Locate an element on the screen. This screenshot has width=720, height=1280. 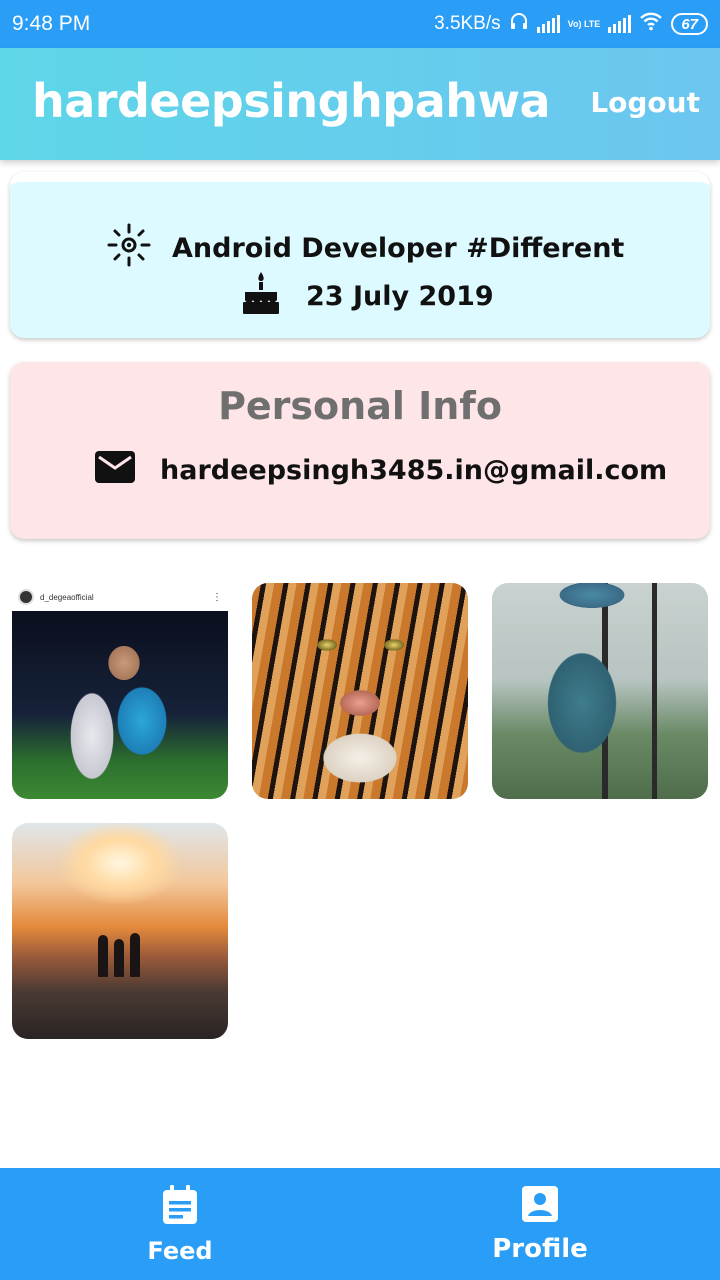
silhouettes is located at coordinates (119, 955).